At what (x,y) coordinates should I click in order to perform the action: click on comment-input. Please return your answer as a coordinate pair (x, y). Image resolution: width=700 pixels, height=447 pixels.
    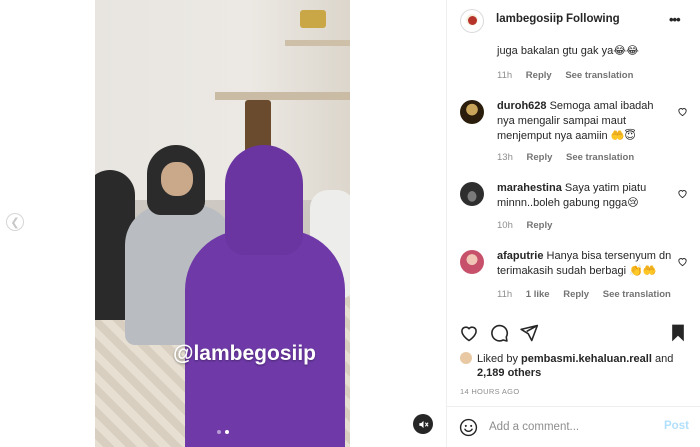
    Looking at the image, I should click on (569, 427).